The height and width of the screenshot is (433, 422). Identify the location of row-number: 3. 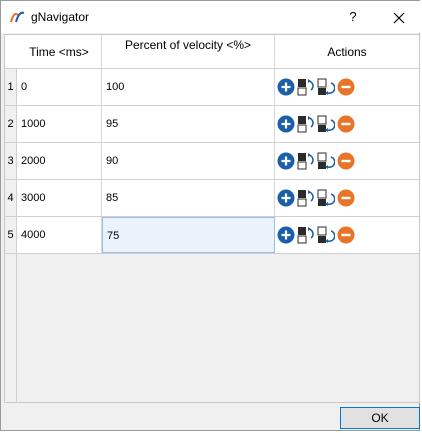
(11, 161).